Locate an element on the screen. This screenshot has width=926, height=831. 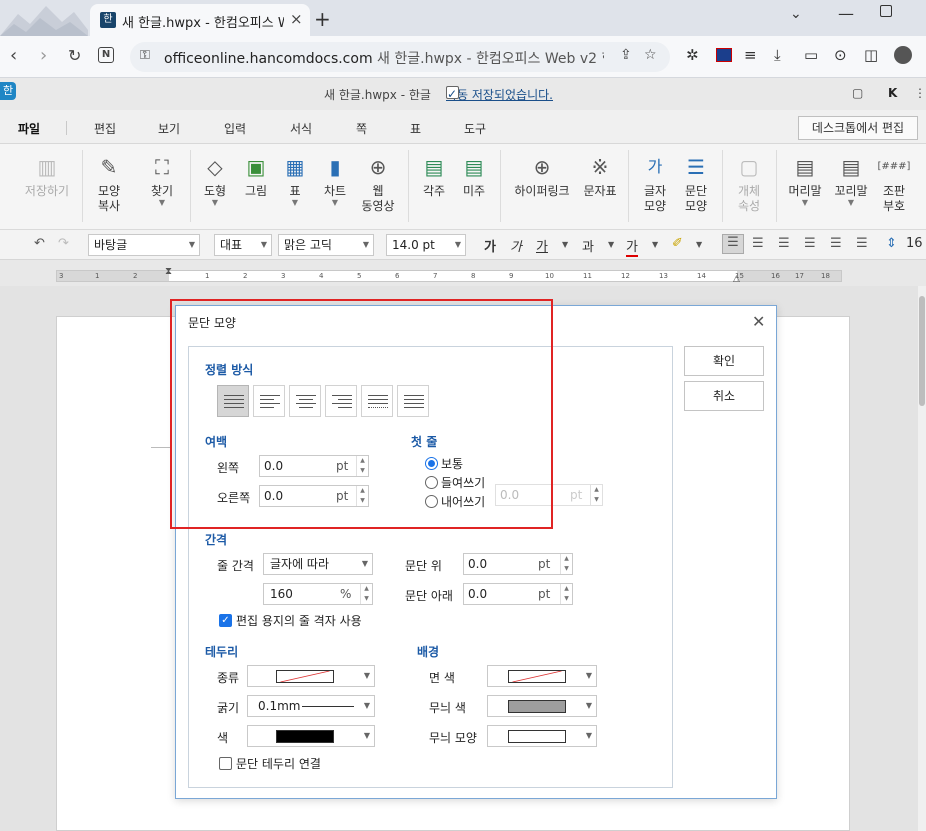
screen-record-icon: ▭ is located at coordinates (811, 55).